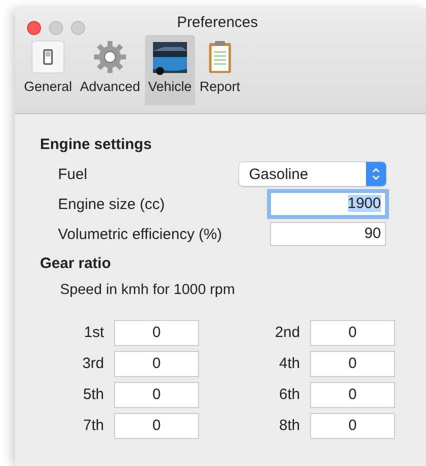  Describe the element at coordinates (217, 22) in the screenshot. I see `window-title: Preferences` at that location.